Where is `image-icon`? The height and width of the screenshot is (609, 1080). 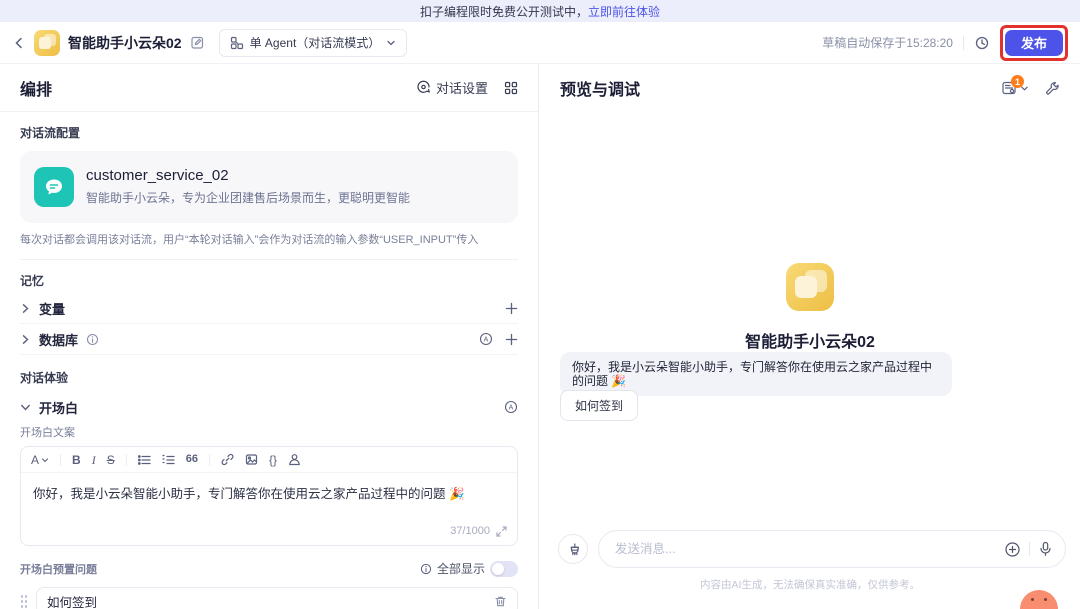
image-icon is located at coordinates (251, 459).